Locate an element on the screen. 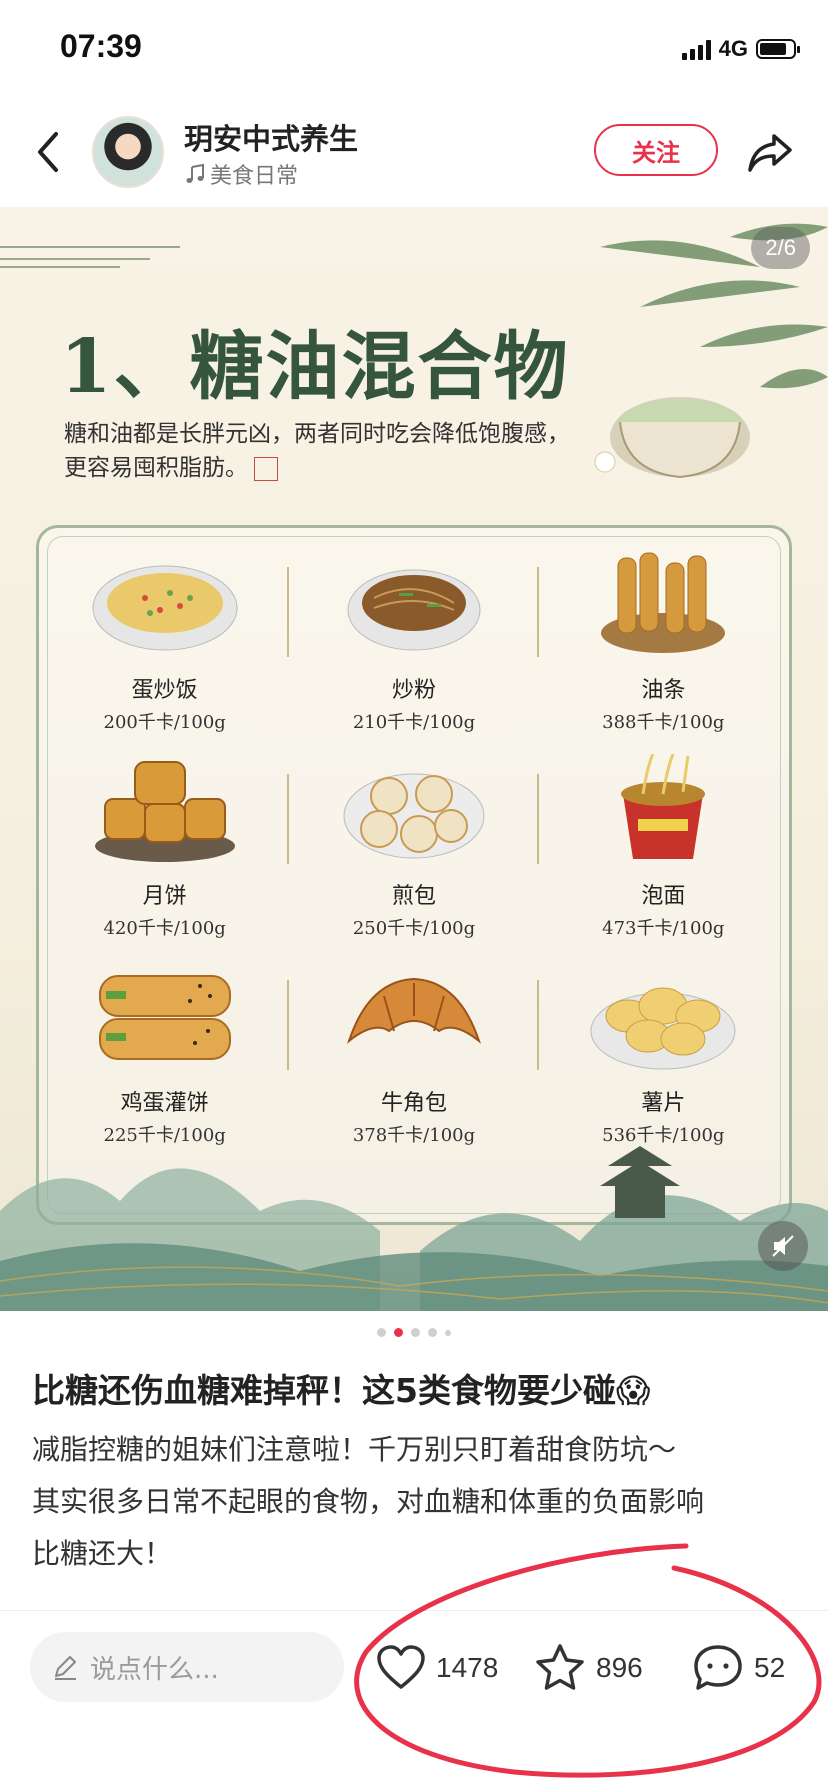  network-type: 4G is located at coordinates (733, 48).